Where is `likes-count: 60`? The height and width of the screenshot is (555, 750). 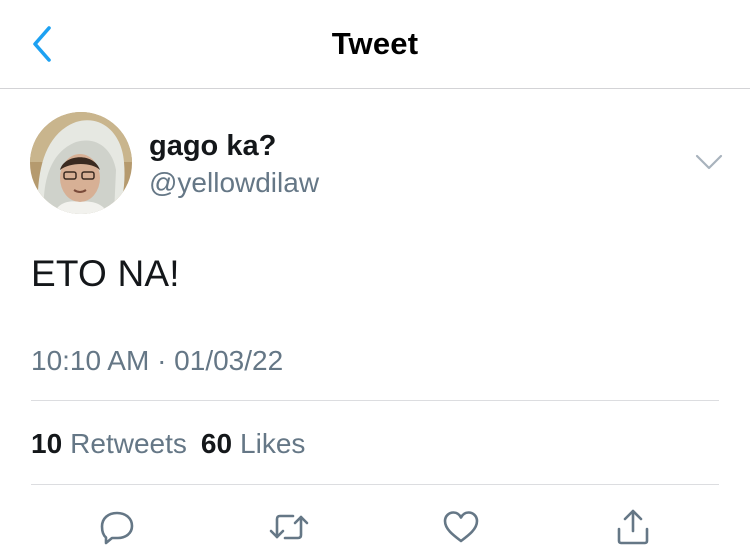 likes-count: 60 is located at coordinates (216, 443).